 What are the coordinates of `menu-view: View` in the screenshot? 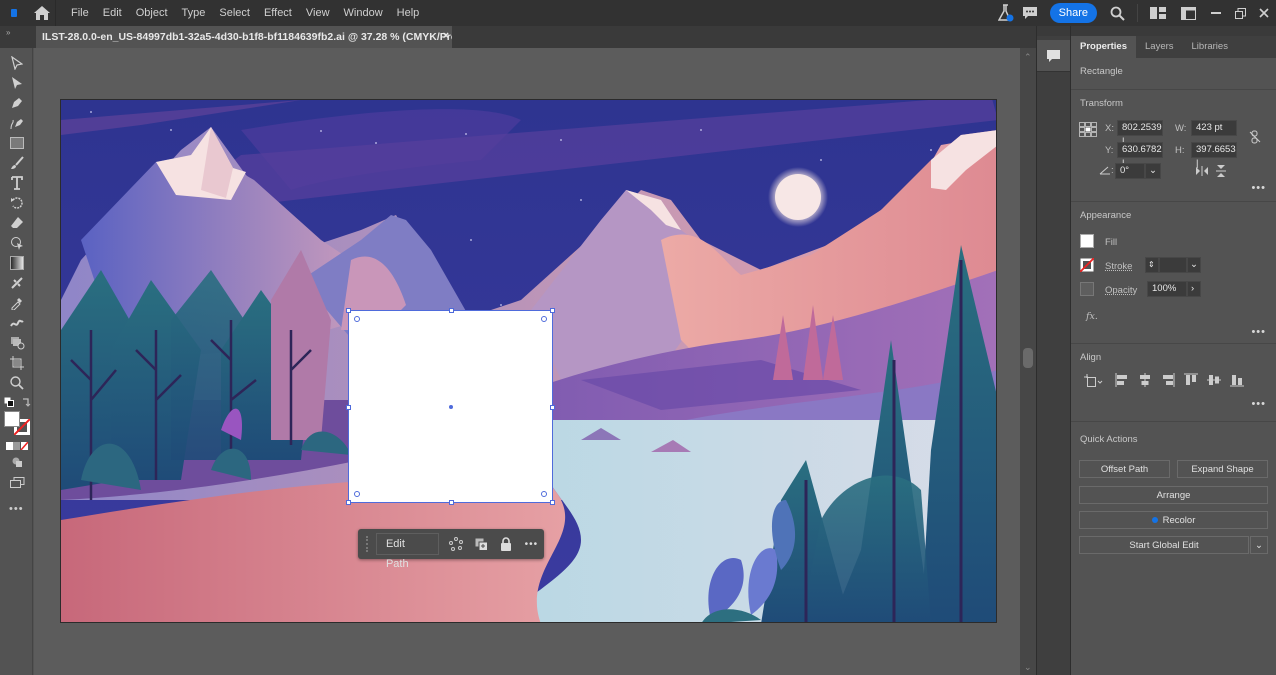 It's located at (318, 13).